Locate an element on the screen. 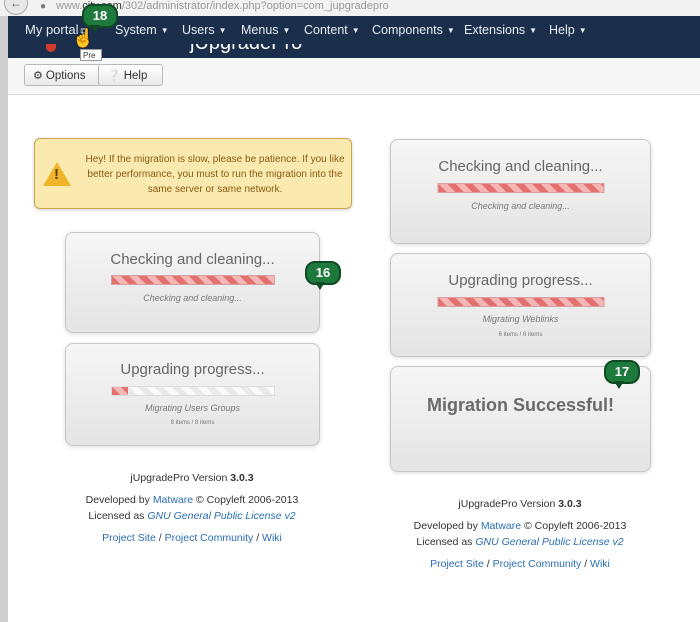 This screenshot has width=700, height=622. globe-icon: ● is located at coordinates (43, 6).